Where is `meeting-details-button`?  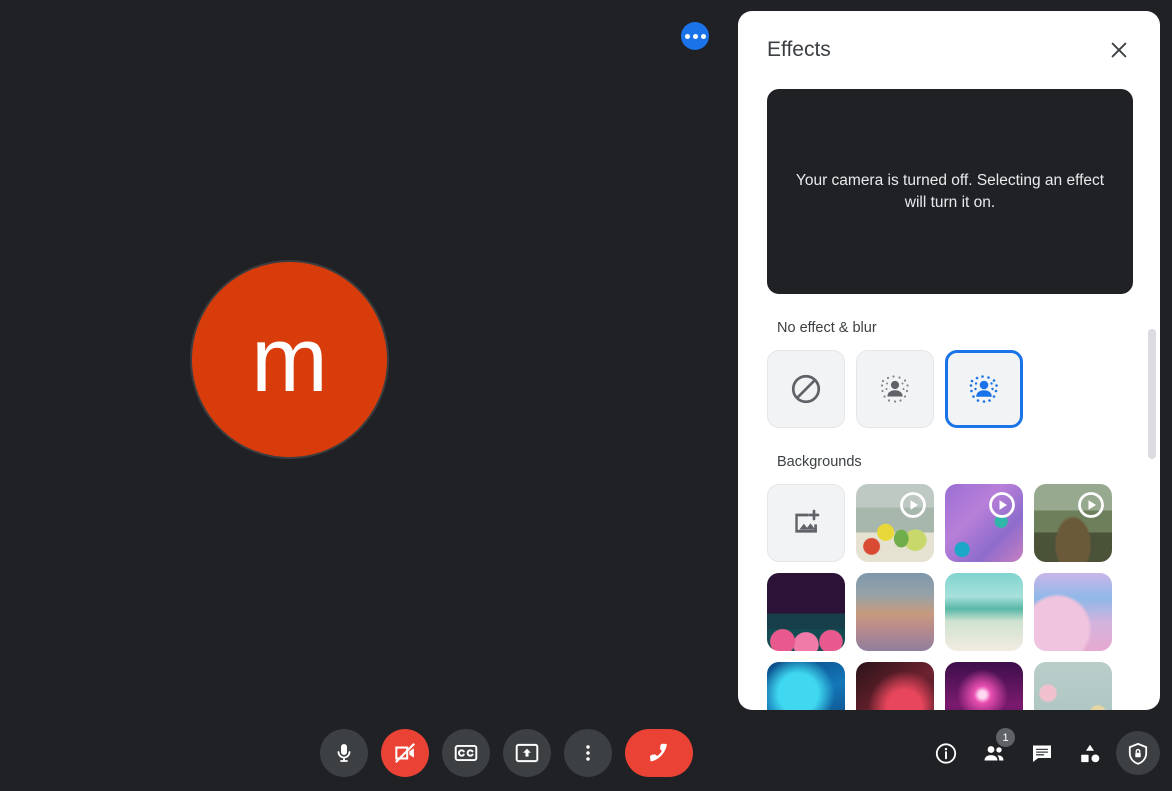
meeting-details-button is located at coordinates (946, 753).